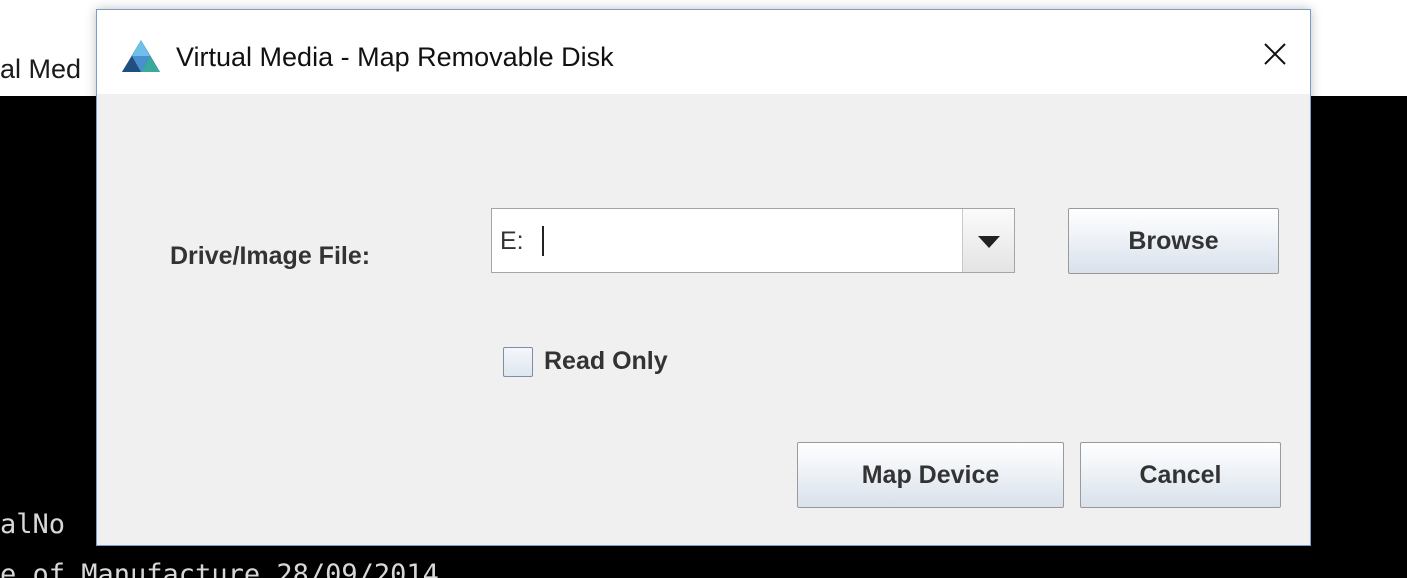 This screenshot has height=578, width=1407. I want to click on drive-image-file-input, so click(728, 240).